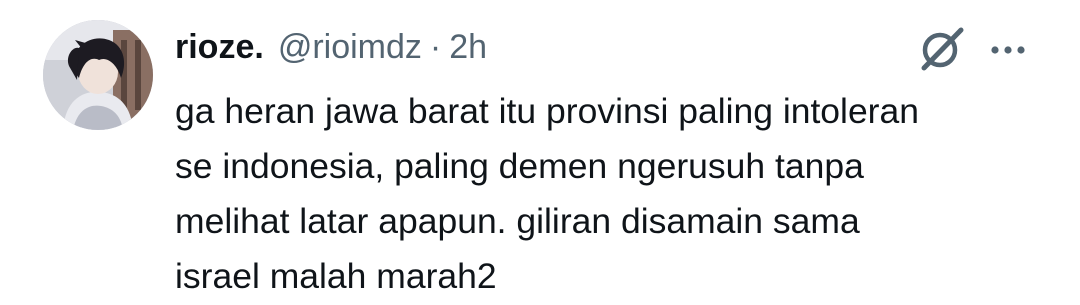 The width and height of the screenshot is (1080, 305). I want to click on more-horizontal-icon, so click(1008, 50).